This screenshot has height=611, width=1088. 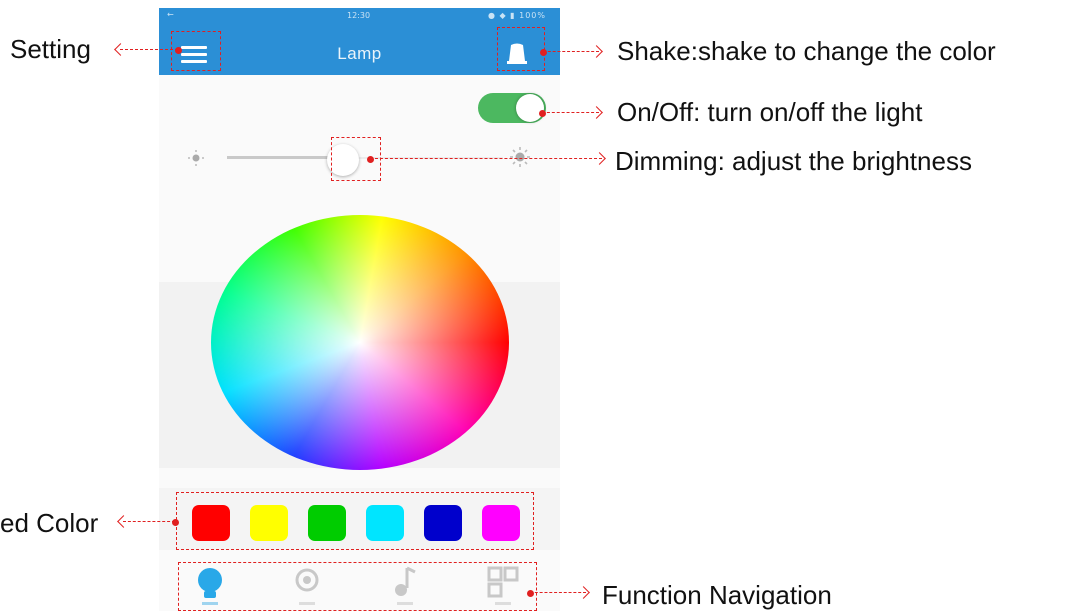 What do you see at coordinates (196, 158) in the screenshot?
I see `brightness-low-icon` at bounding box center [196, 158].